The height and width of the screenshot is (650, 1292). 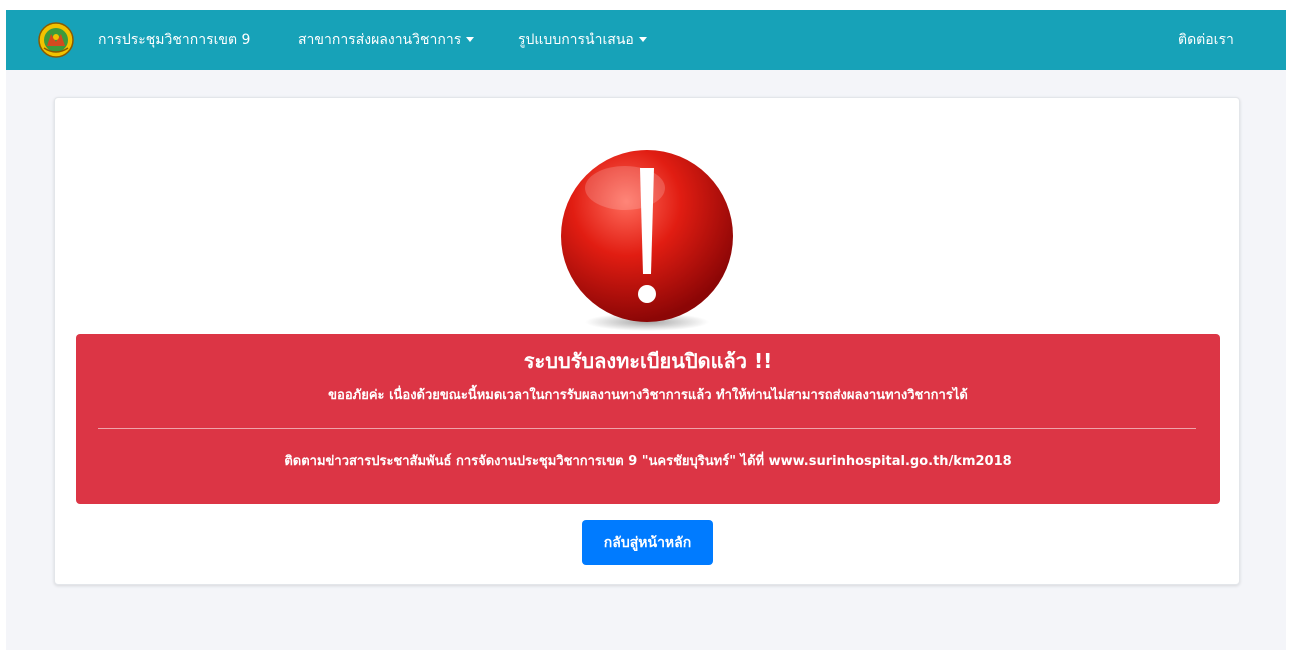 I want to click on nav-dropdown-submission-fields: สาขาการส่งผลงานวิชาการ, so click(x=386, y=40).